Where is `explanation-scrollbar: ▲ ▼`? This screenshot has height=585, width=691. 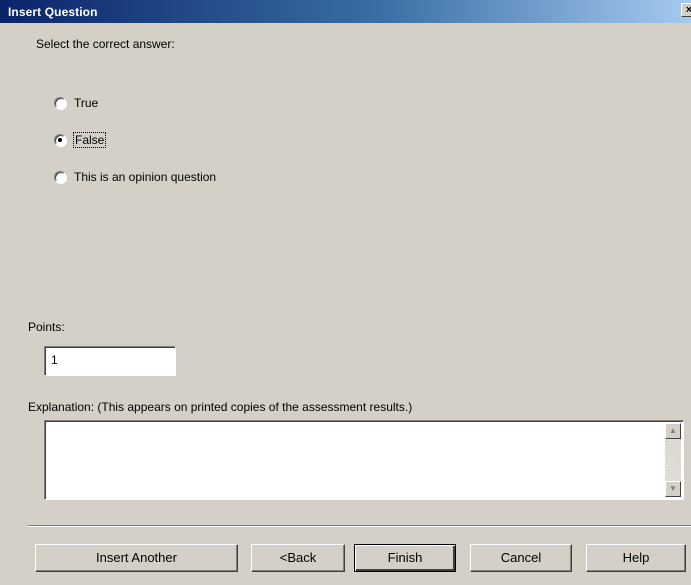
explanation-scrollbar: ▲ ▼ is located at coordinates (673, 460).